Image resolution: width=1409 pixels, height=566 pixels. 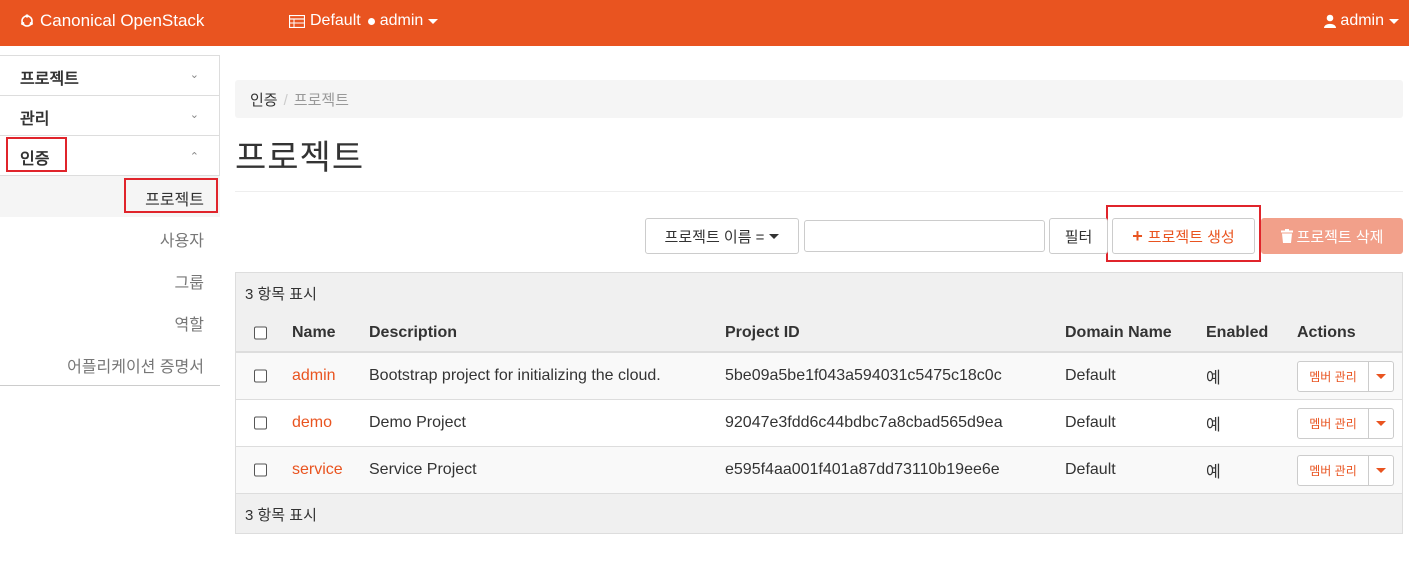 What do you see at coordinates (364, 21) in the screenshot?
I see `project-context-dropdown: Default admin` at bounding box center [364, 21].